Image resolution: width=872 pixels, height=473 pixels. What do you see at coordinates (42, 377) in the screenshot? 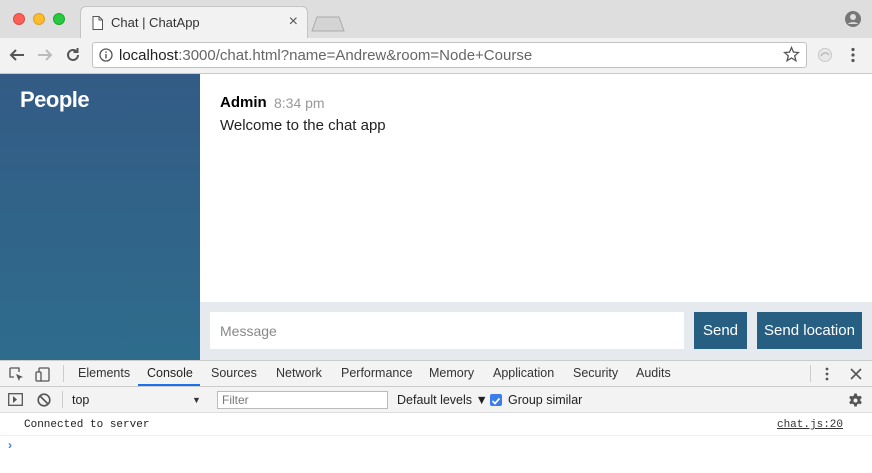
I see `device-toolbar-icon` at bounding box center [42, 377].